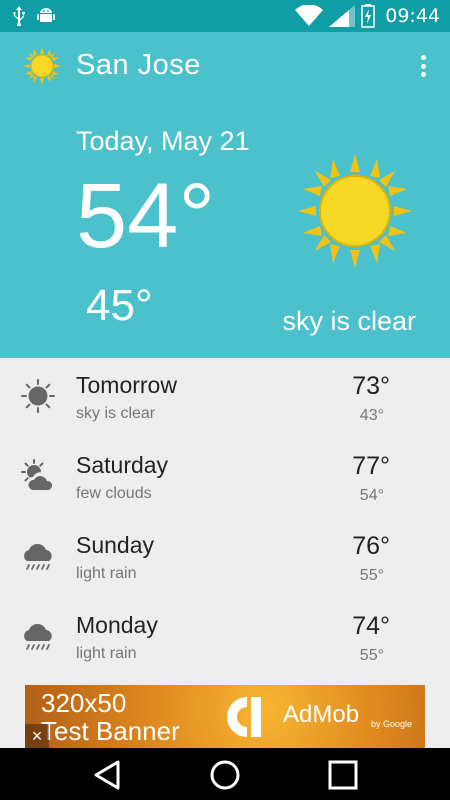 The height and width of the screenshot is (800, 450). I want to click on forecast-day: Saturday, so click(122, 465).